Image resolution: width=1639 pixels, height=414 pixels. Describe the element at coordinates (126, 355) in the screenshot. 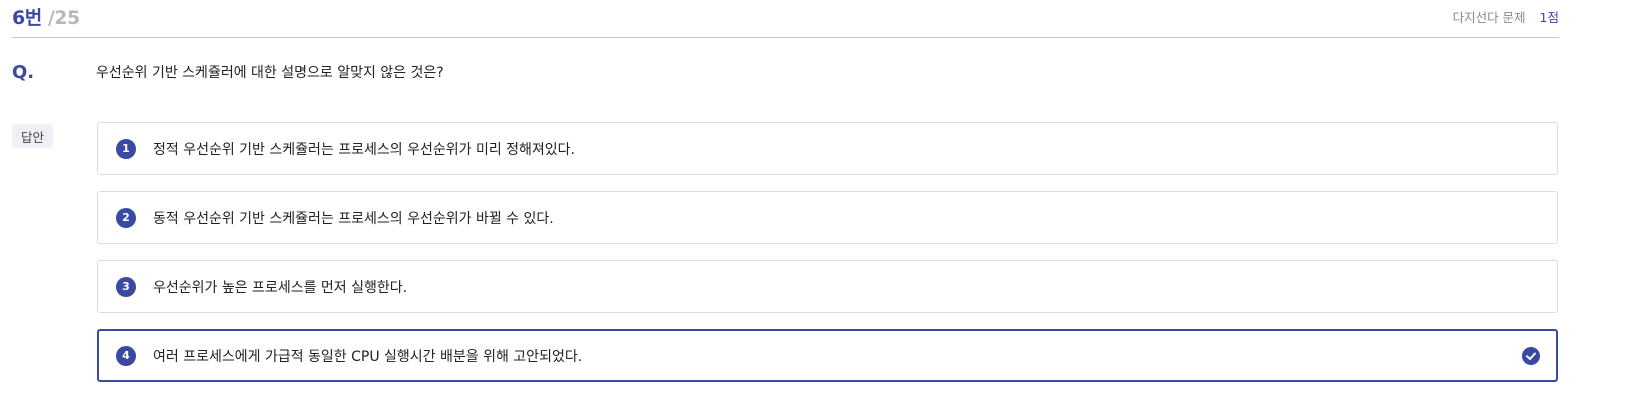

I see `option-number-badge: 4` at that location.